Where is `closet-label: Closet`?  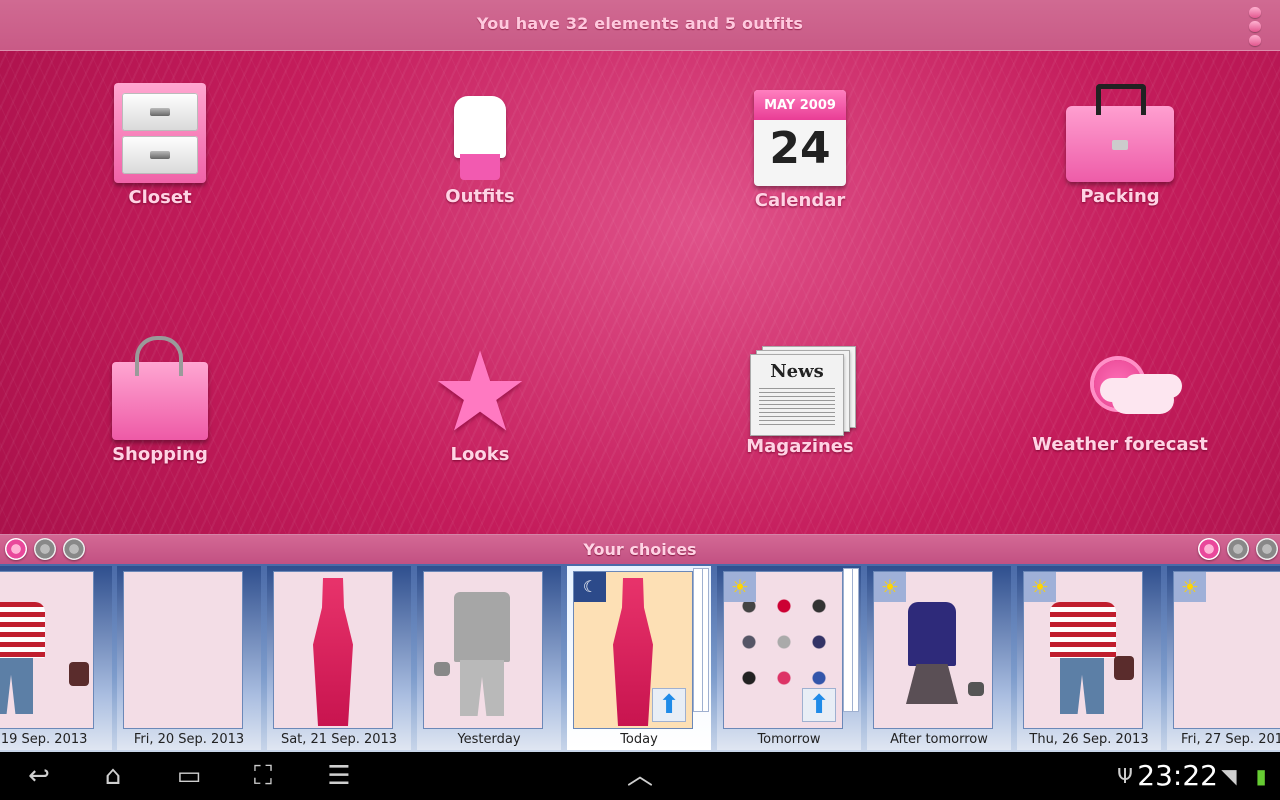
closet-label: Closet is located at coordinates (160, 197).